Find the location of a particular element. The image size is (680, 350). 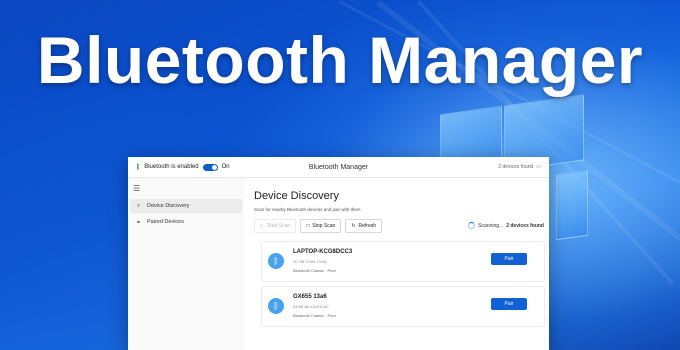

play-icon: ▷ is located at coordinates (262, 226).